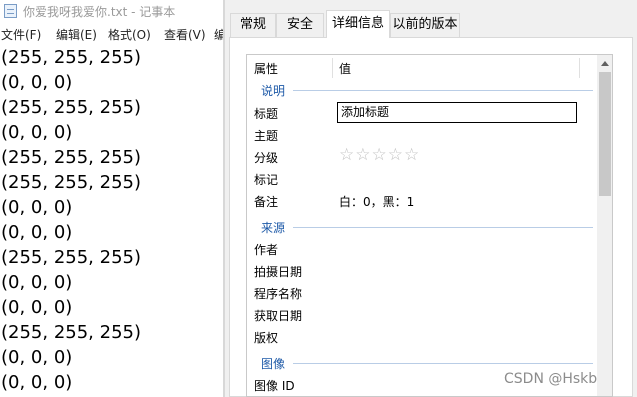 This screenshot has width=637, height=397. Describe the element at coordinates (266, 250) in the screenshot. I see `author-label: 作者` at that location.